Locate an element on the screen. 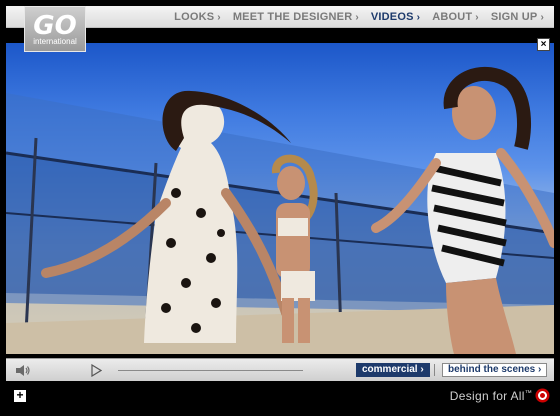 The height and width of the screenshot is (416, 560). expand-plus-button: + is located at coordinates (20, 395).